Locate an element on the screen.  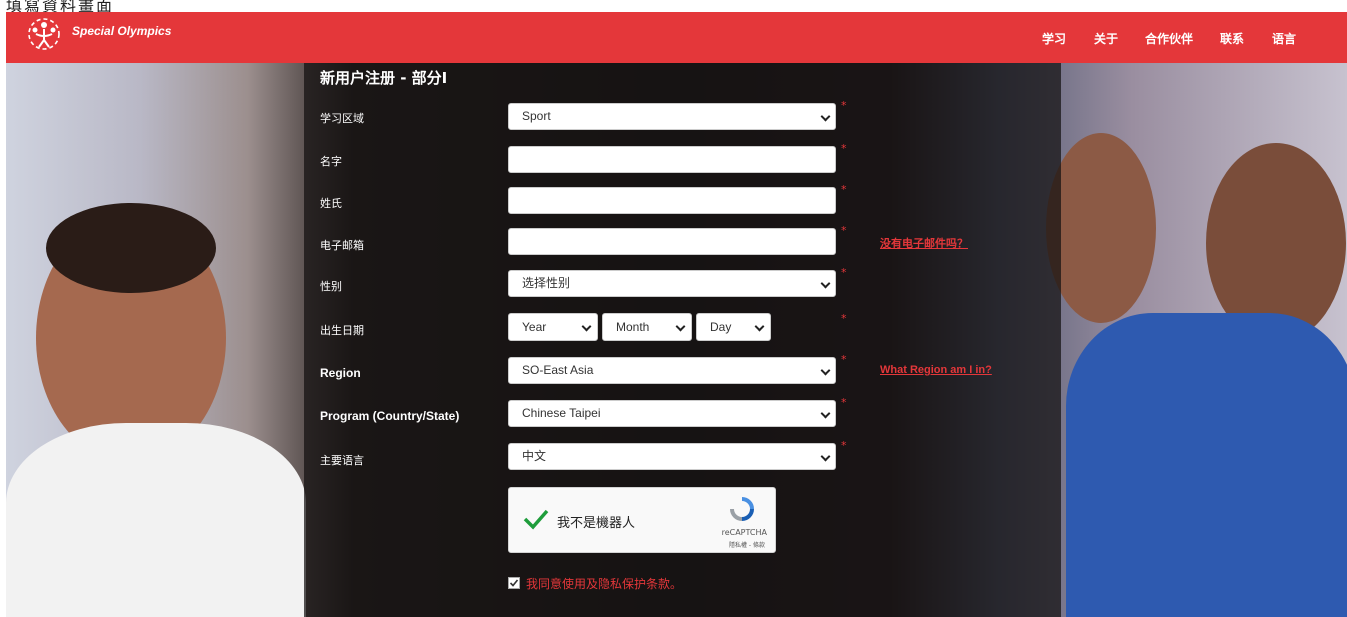
agree-terms-label: 我同意使用及隐私保护条款。 is located at coordinates (604, 584).